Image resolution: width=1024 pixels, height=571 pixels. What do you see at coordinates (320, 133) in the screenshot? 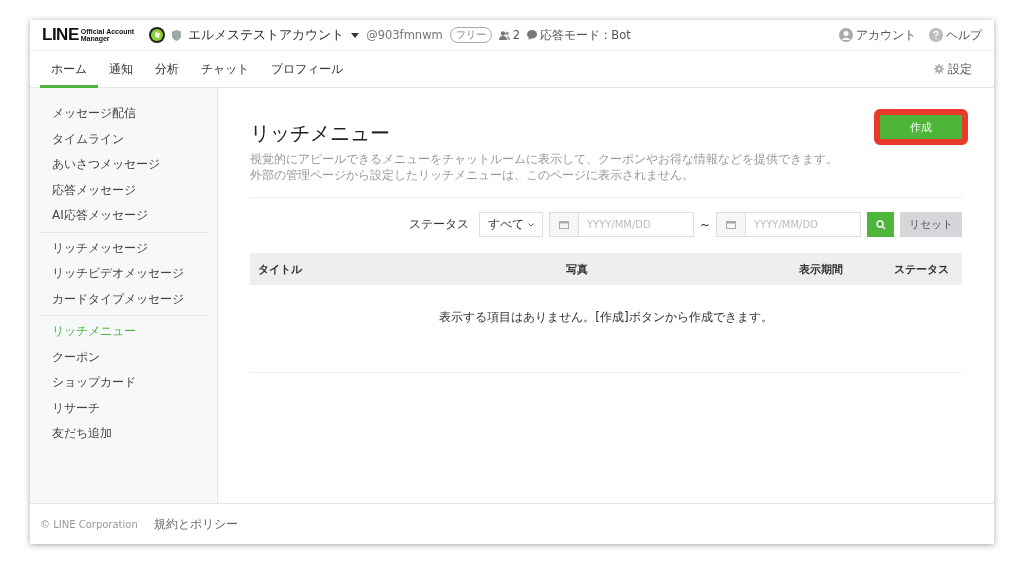
I see `page-title: リッチメニュー` at bounding box center [320, 133].